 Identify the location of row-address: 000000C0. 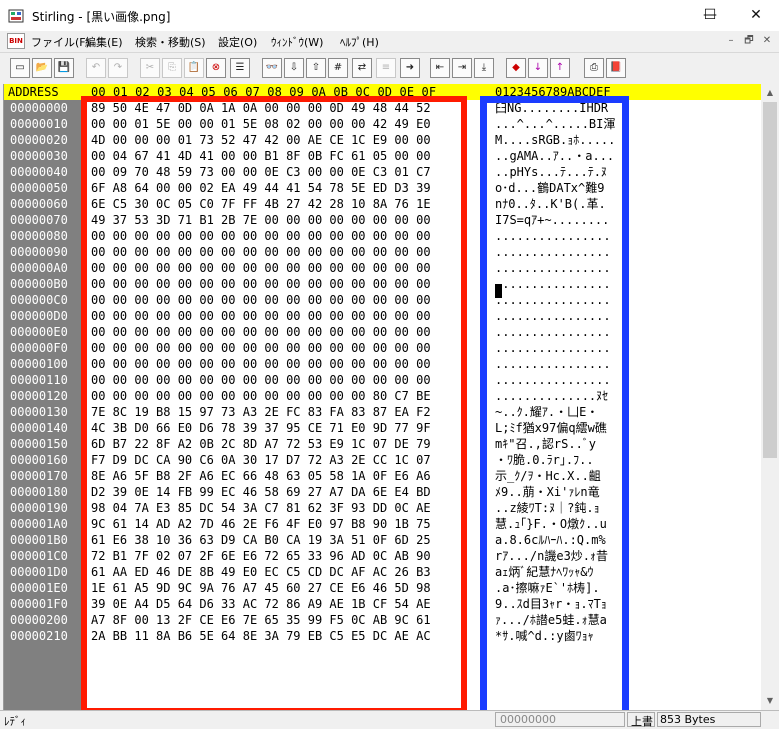
(39, 300).